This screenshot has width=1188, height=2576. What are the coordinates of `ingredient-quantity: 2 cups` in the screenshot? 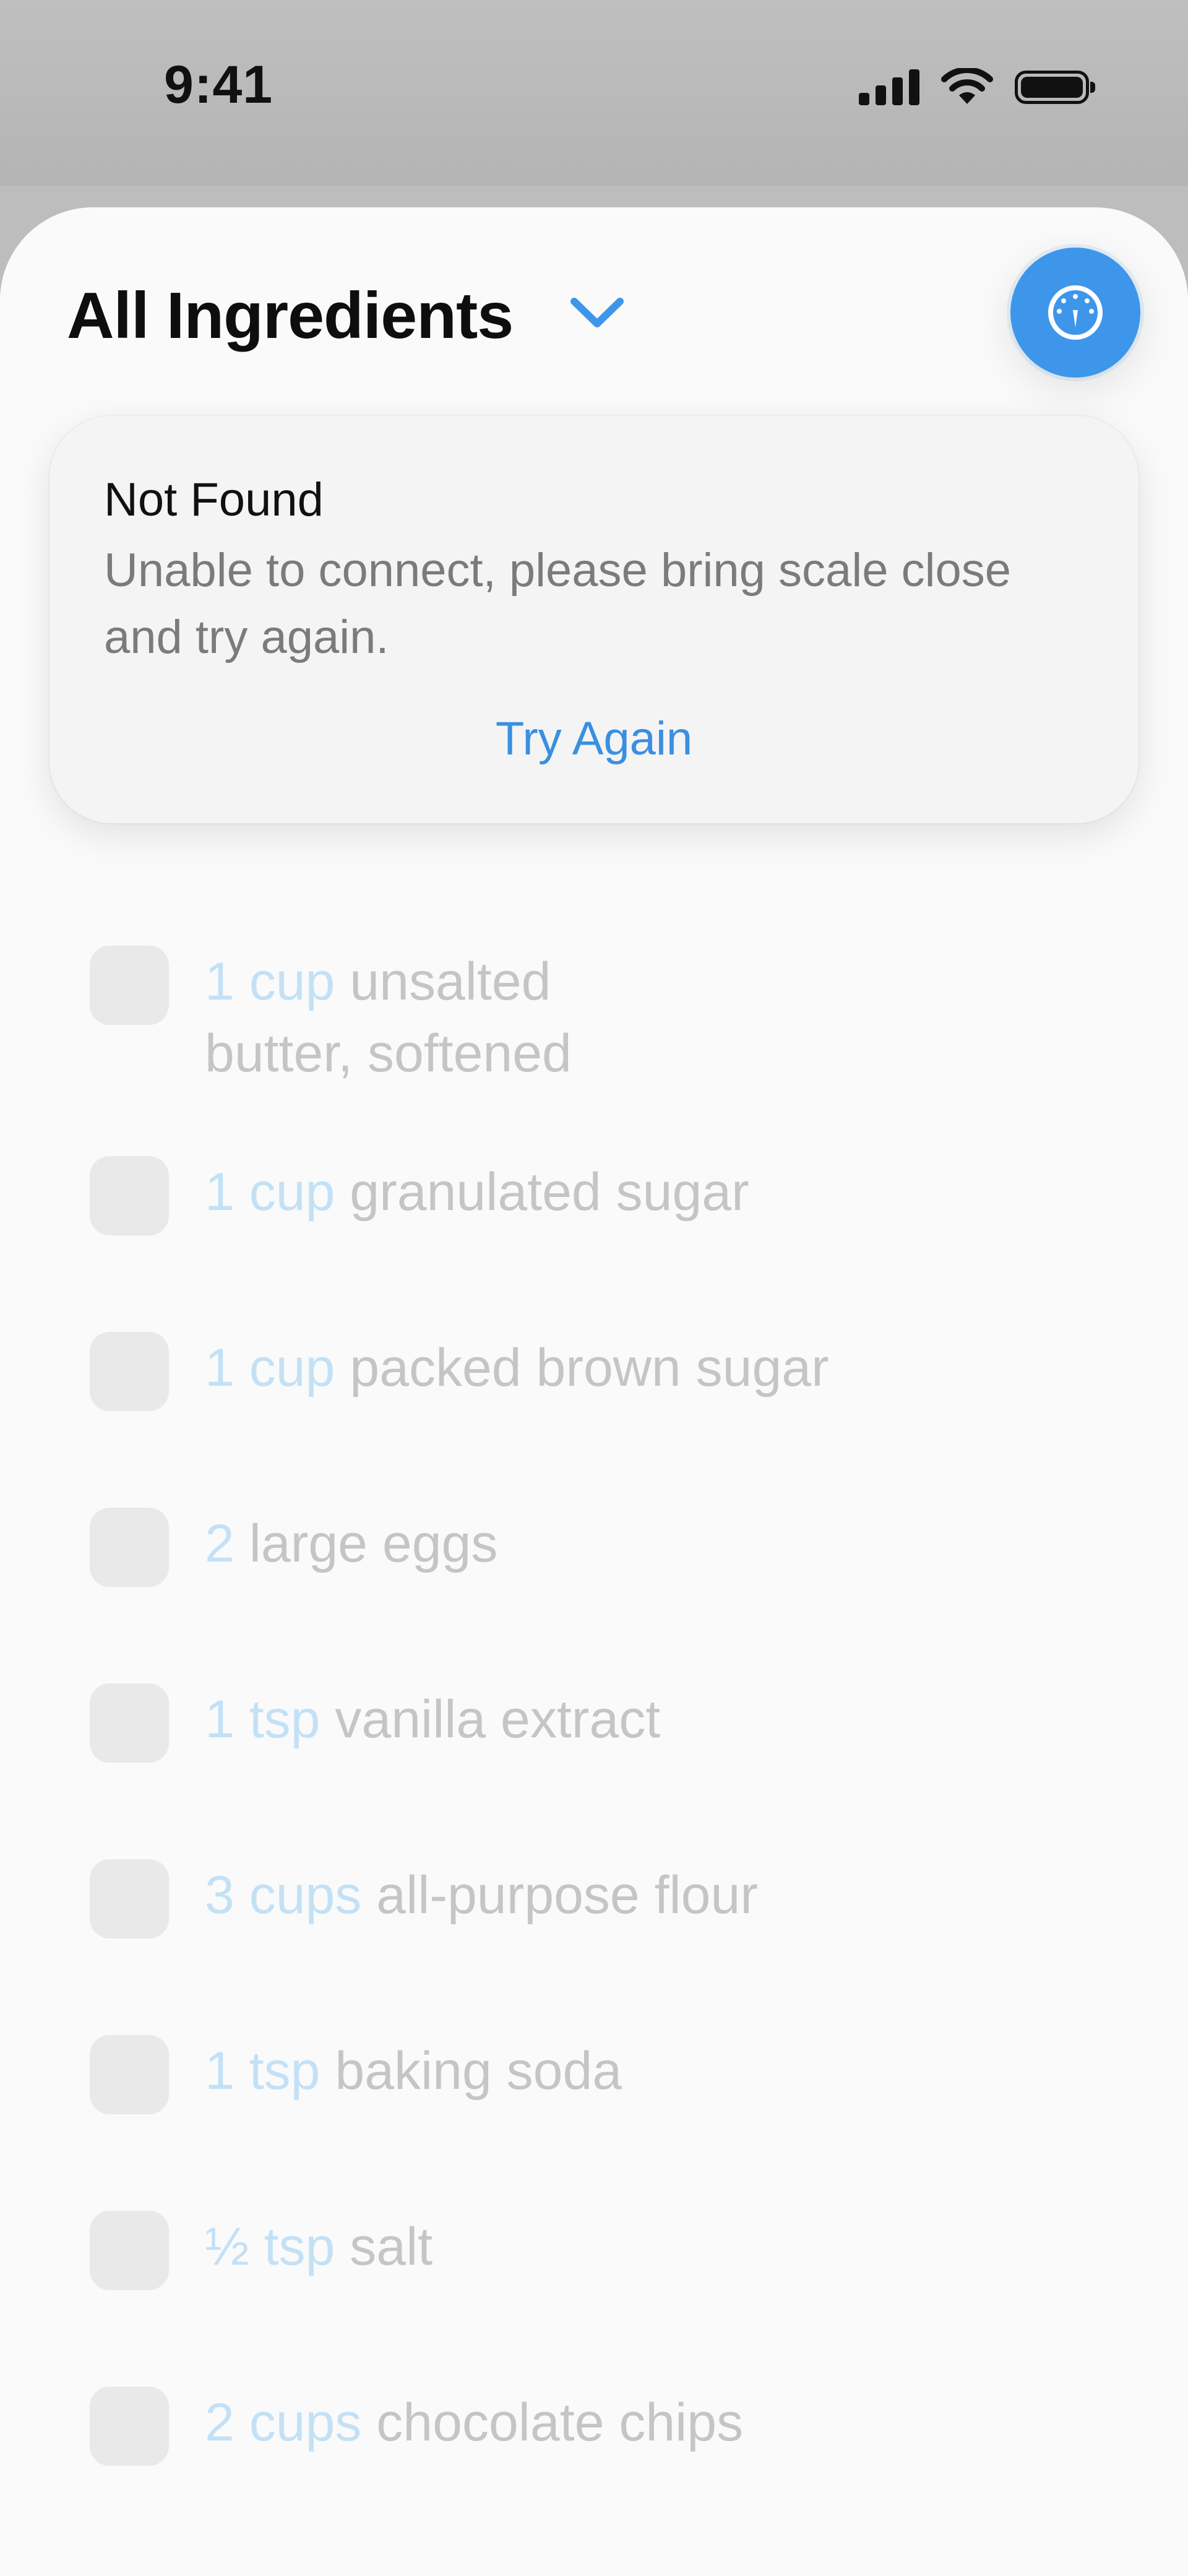 It's located at (283, 2422).